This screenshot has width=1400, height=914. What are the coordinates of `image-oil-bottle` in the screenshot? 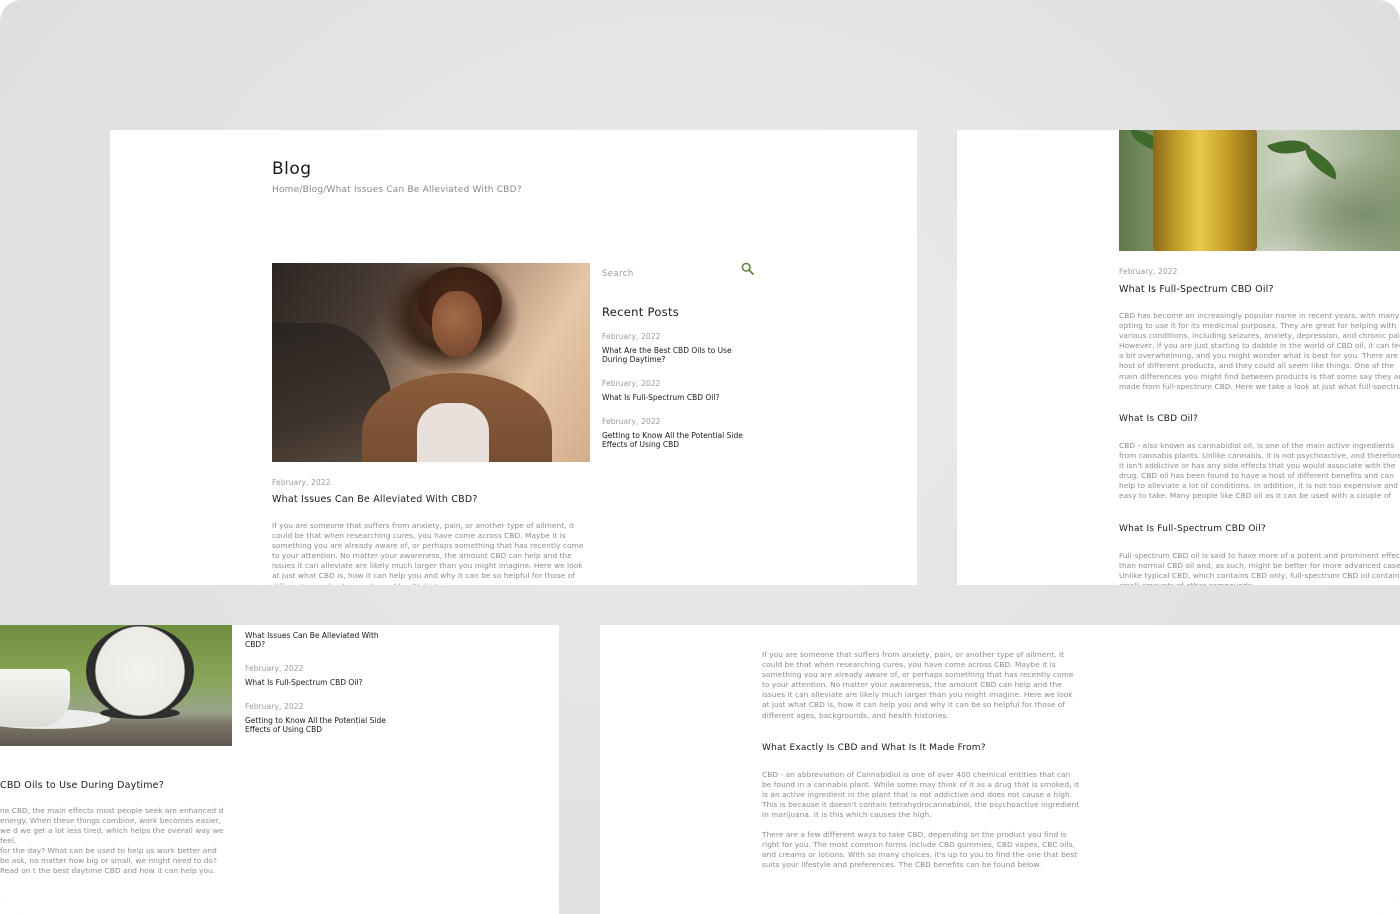 It's located at (1205, 190).